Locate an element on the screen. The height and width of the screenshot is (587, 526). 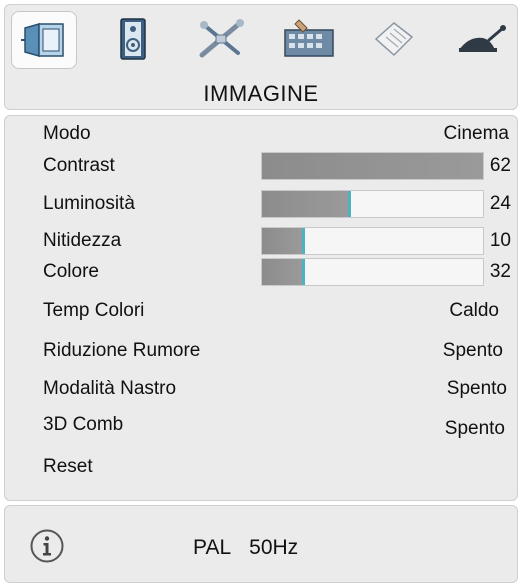
nitidezza-slider is located at coordinates (372, 241).